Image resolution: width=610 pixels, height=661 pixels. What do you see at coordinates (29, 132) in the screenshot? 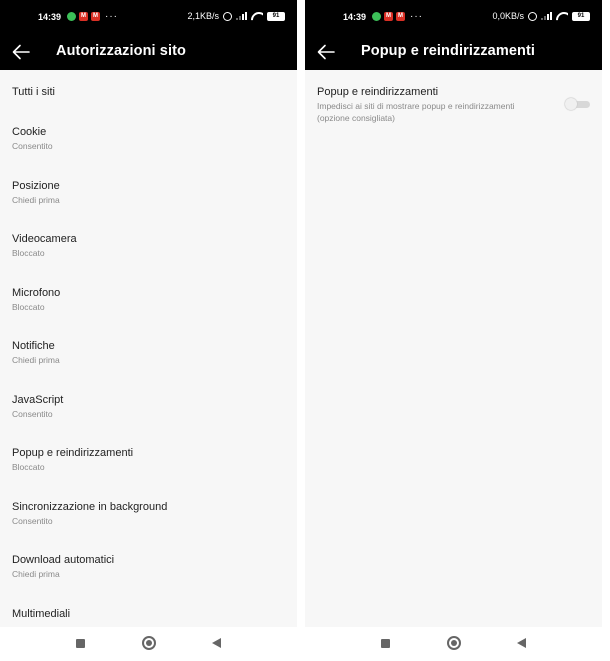
I see `list-item-label: Cookie` at bounding box center [29, 132].